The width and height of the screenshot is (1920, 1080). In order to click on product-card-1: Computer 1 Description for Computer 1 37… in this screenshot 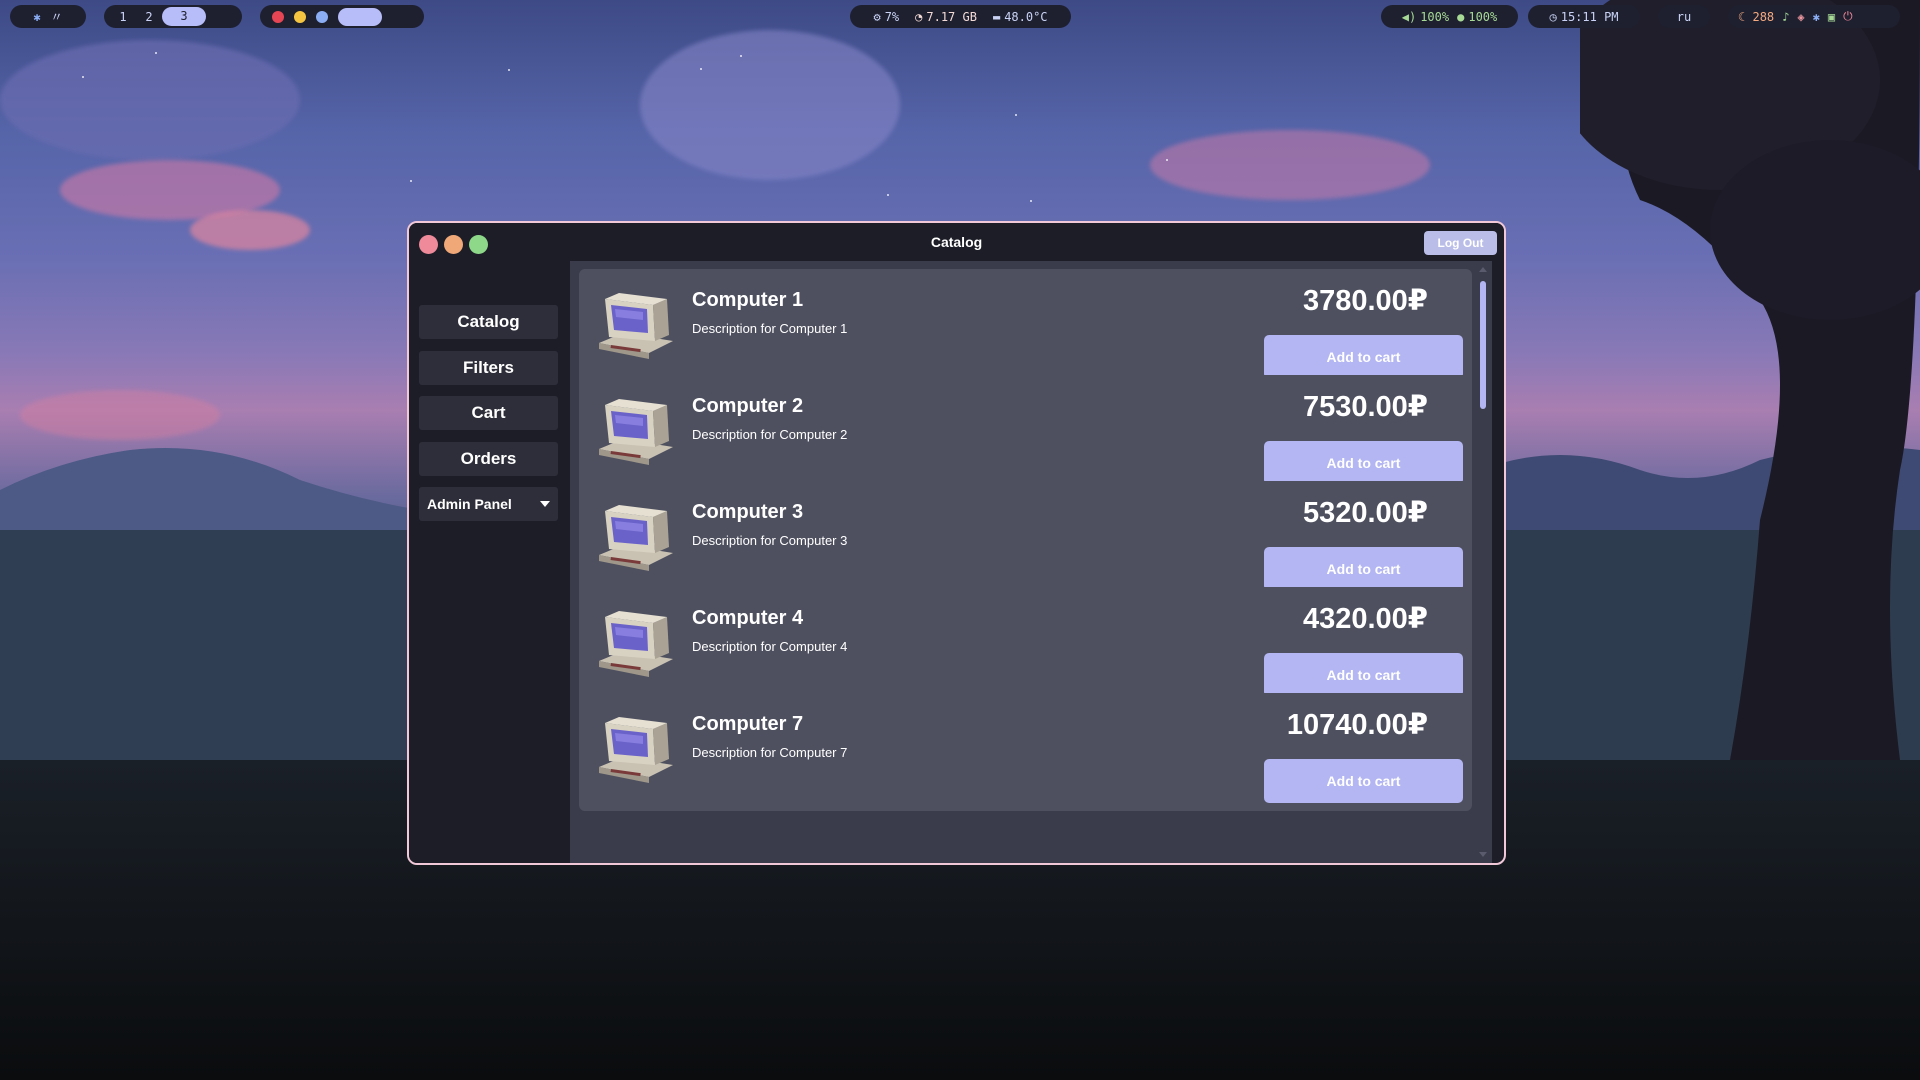, I will do `click(1025, 328)`.